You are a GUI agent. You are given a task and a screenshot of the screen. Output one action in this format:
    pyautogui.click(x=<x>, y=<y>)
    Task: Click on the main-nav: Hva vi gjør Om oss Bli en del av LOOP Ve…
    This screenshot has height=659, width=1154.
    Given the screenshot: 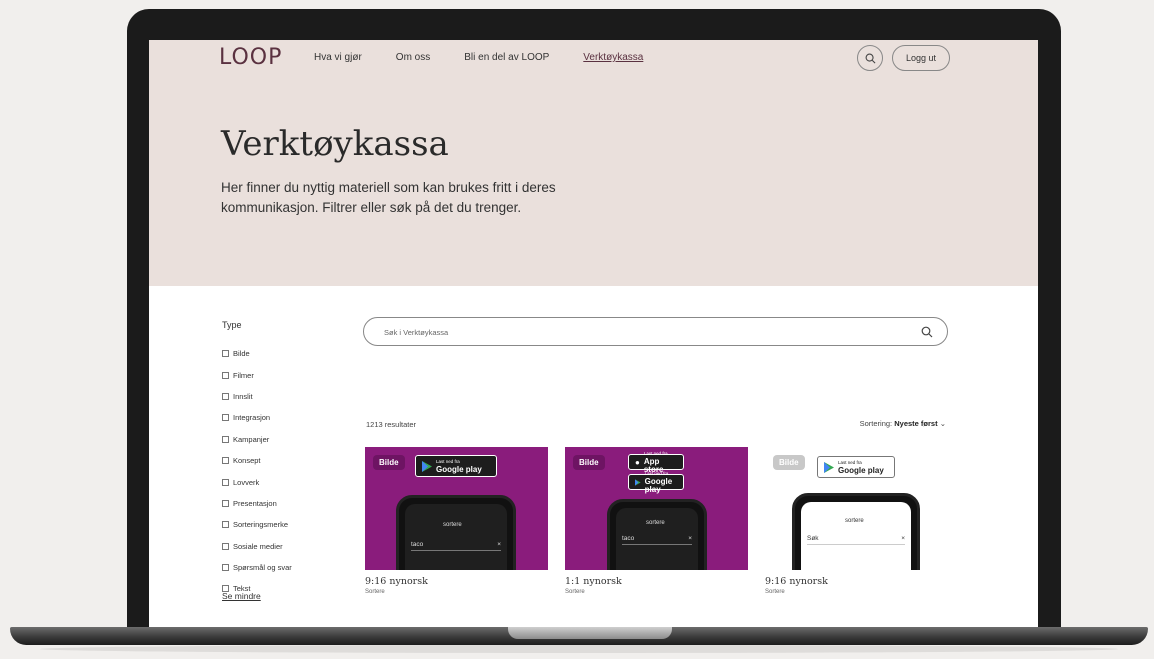 What is the action you would take?
    pyautogui.click(x=495, y=57)
    